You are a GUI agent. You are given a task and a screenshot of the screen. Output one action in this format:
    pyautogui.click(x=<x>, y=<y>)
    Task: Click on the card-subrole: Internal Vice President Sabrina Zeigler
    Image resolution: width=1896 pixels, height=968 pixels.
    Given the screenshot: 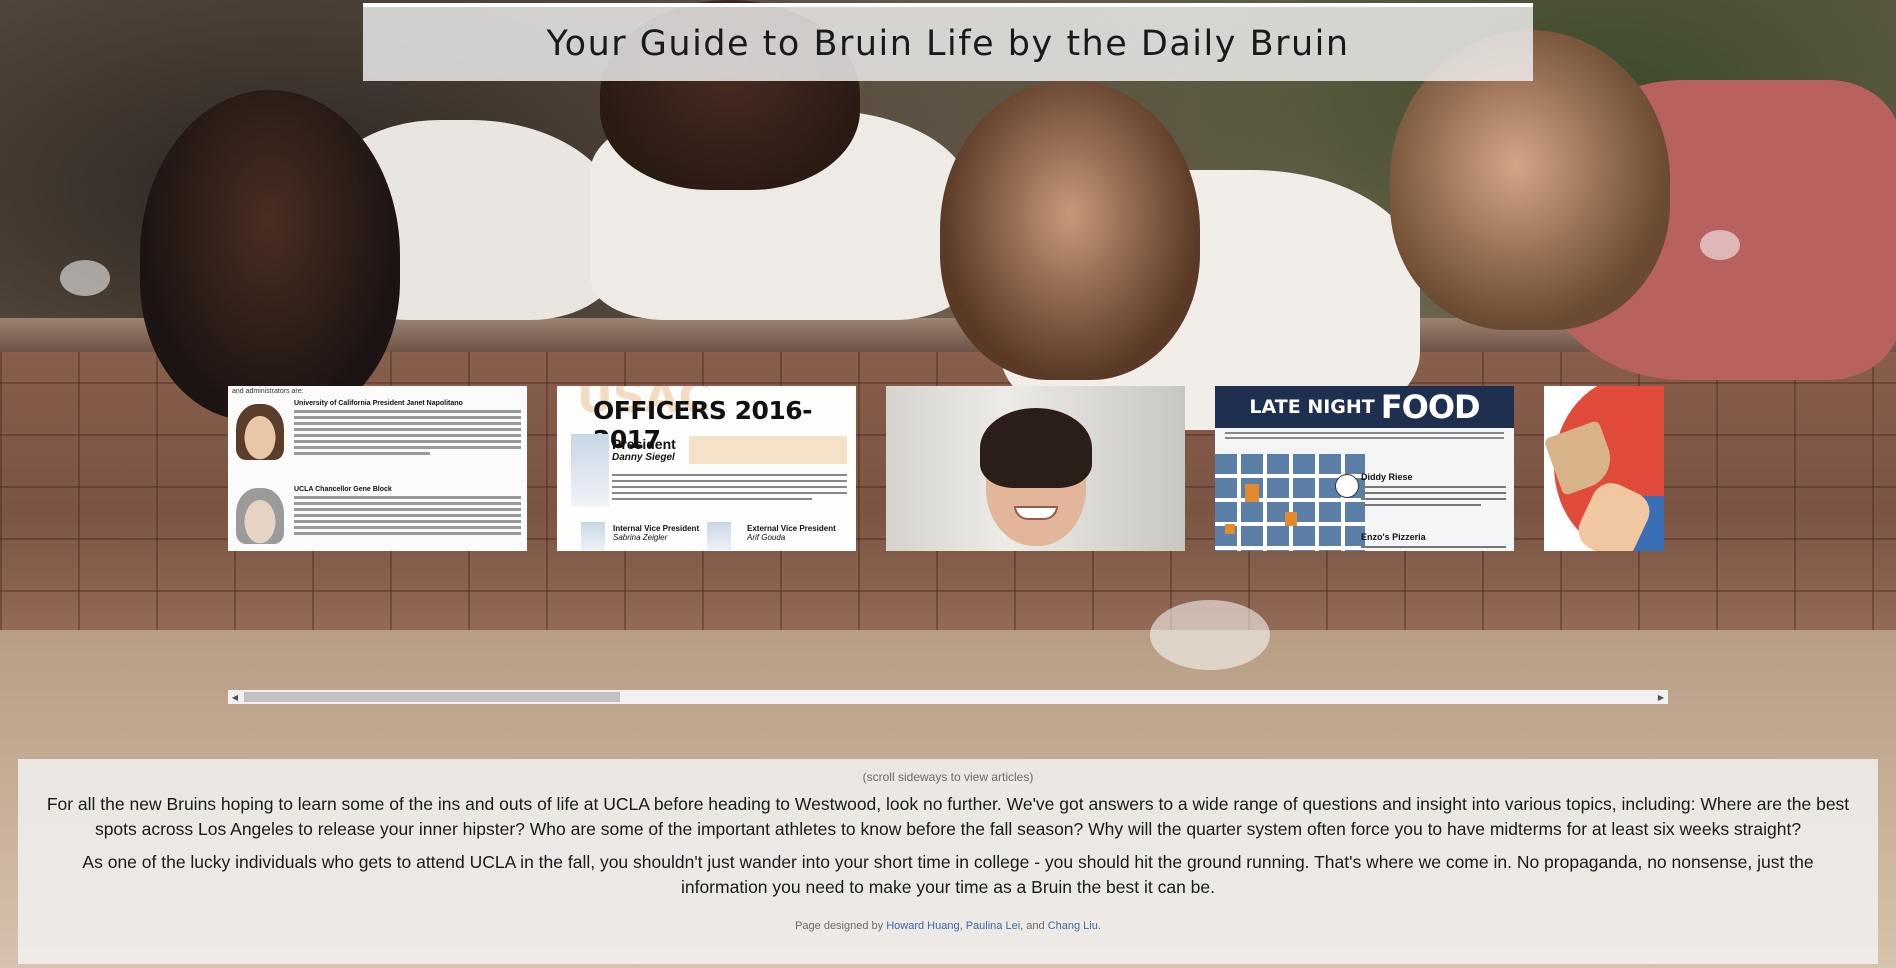 What is the action you would take?
    pyautogui.click(x=656, y=533)
    